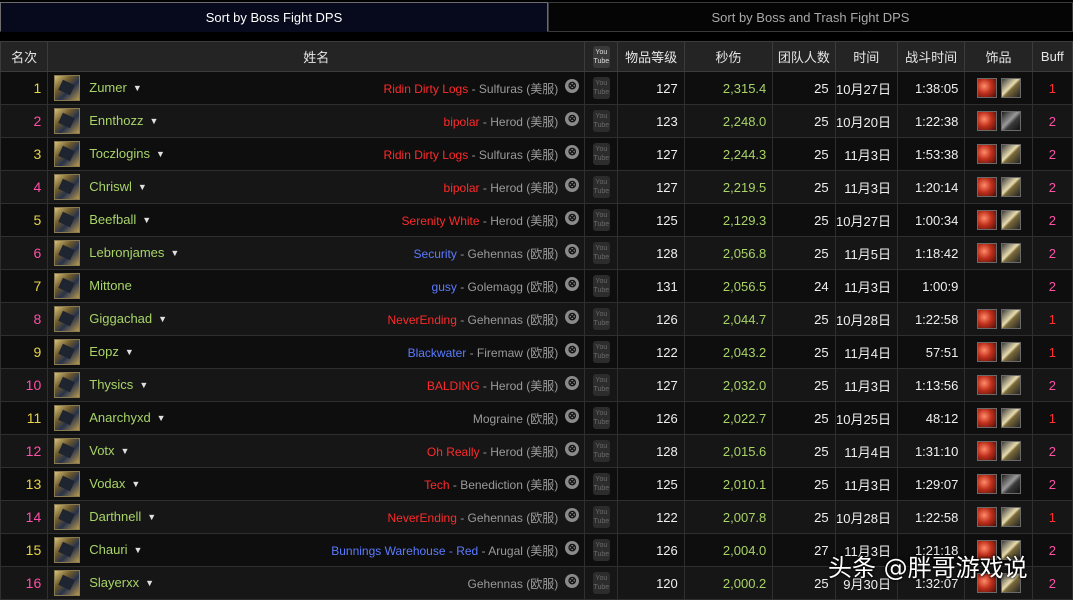 This screenshot has width=1073, height=600. I want to click on guild-link: bipolar, so click(462, 188).